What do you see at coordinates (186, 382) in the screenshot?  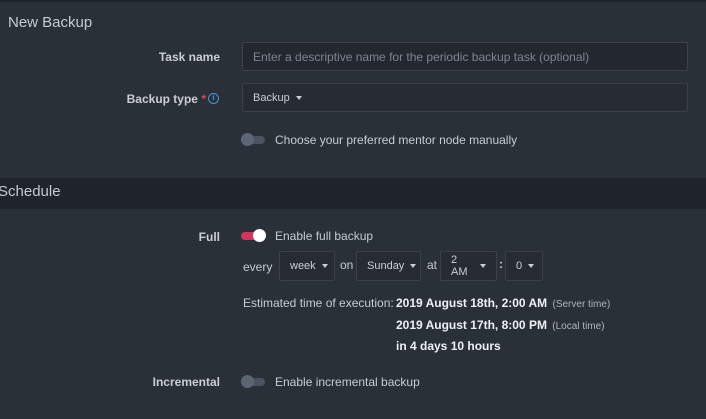 I see `incremental-label: Incremental` at bounding box center [186, 382].